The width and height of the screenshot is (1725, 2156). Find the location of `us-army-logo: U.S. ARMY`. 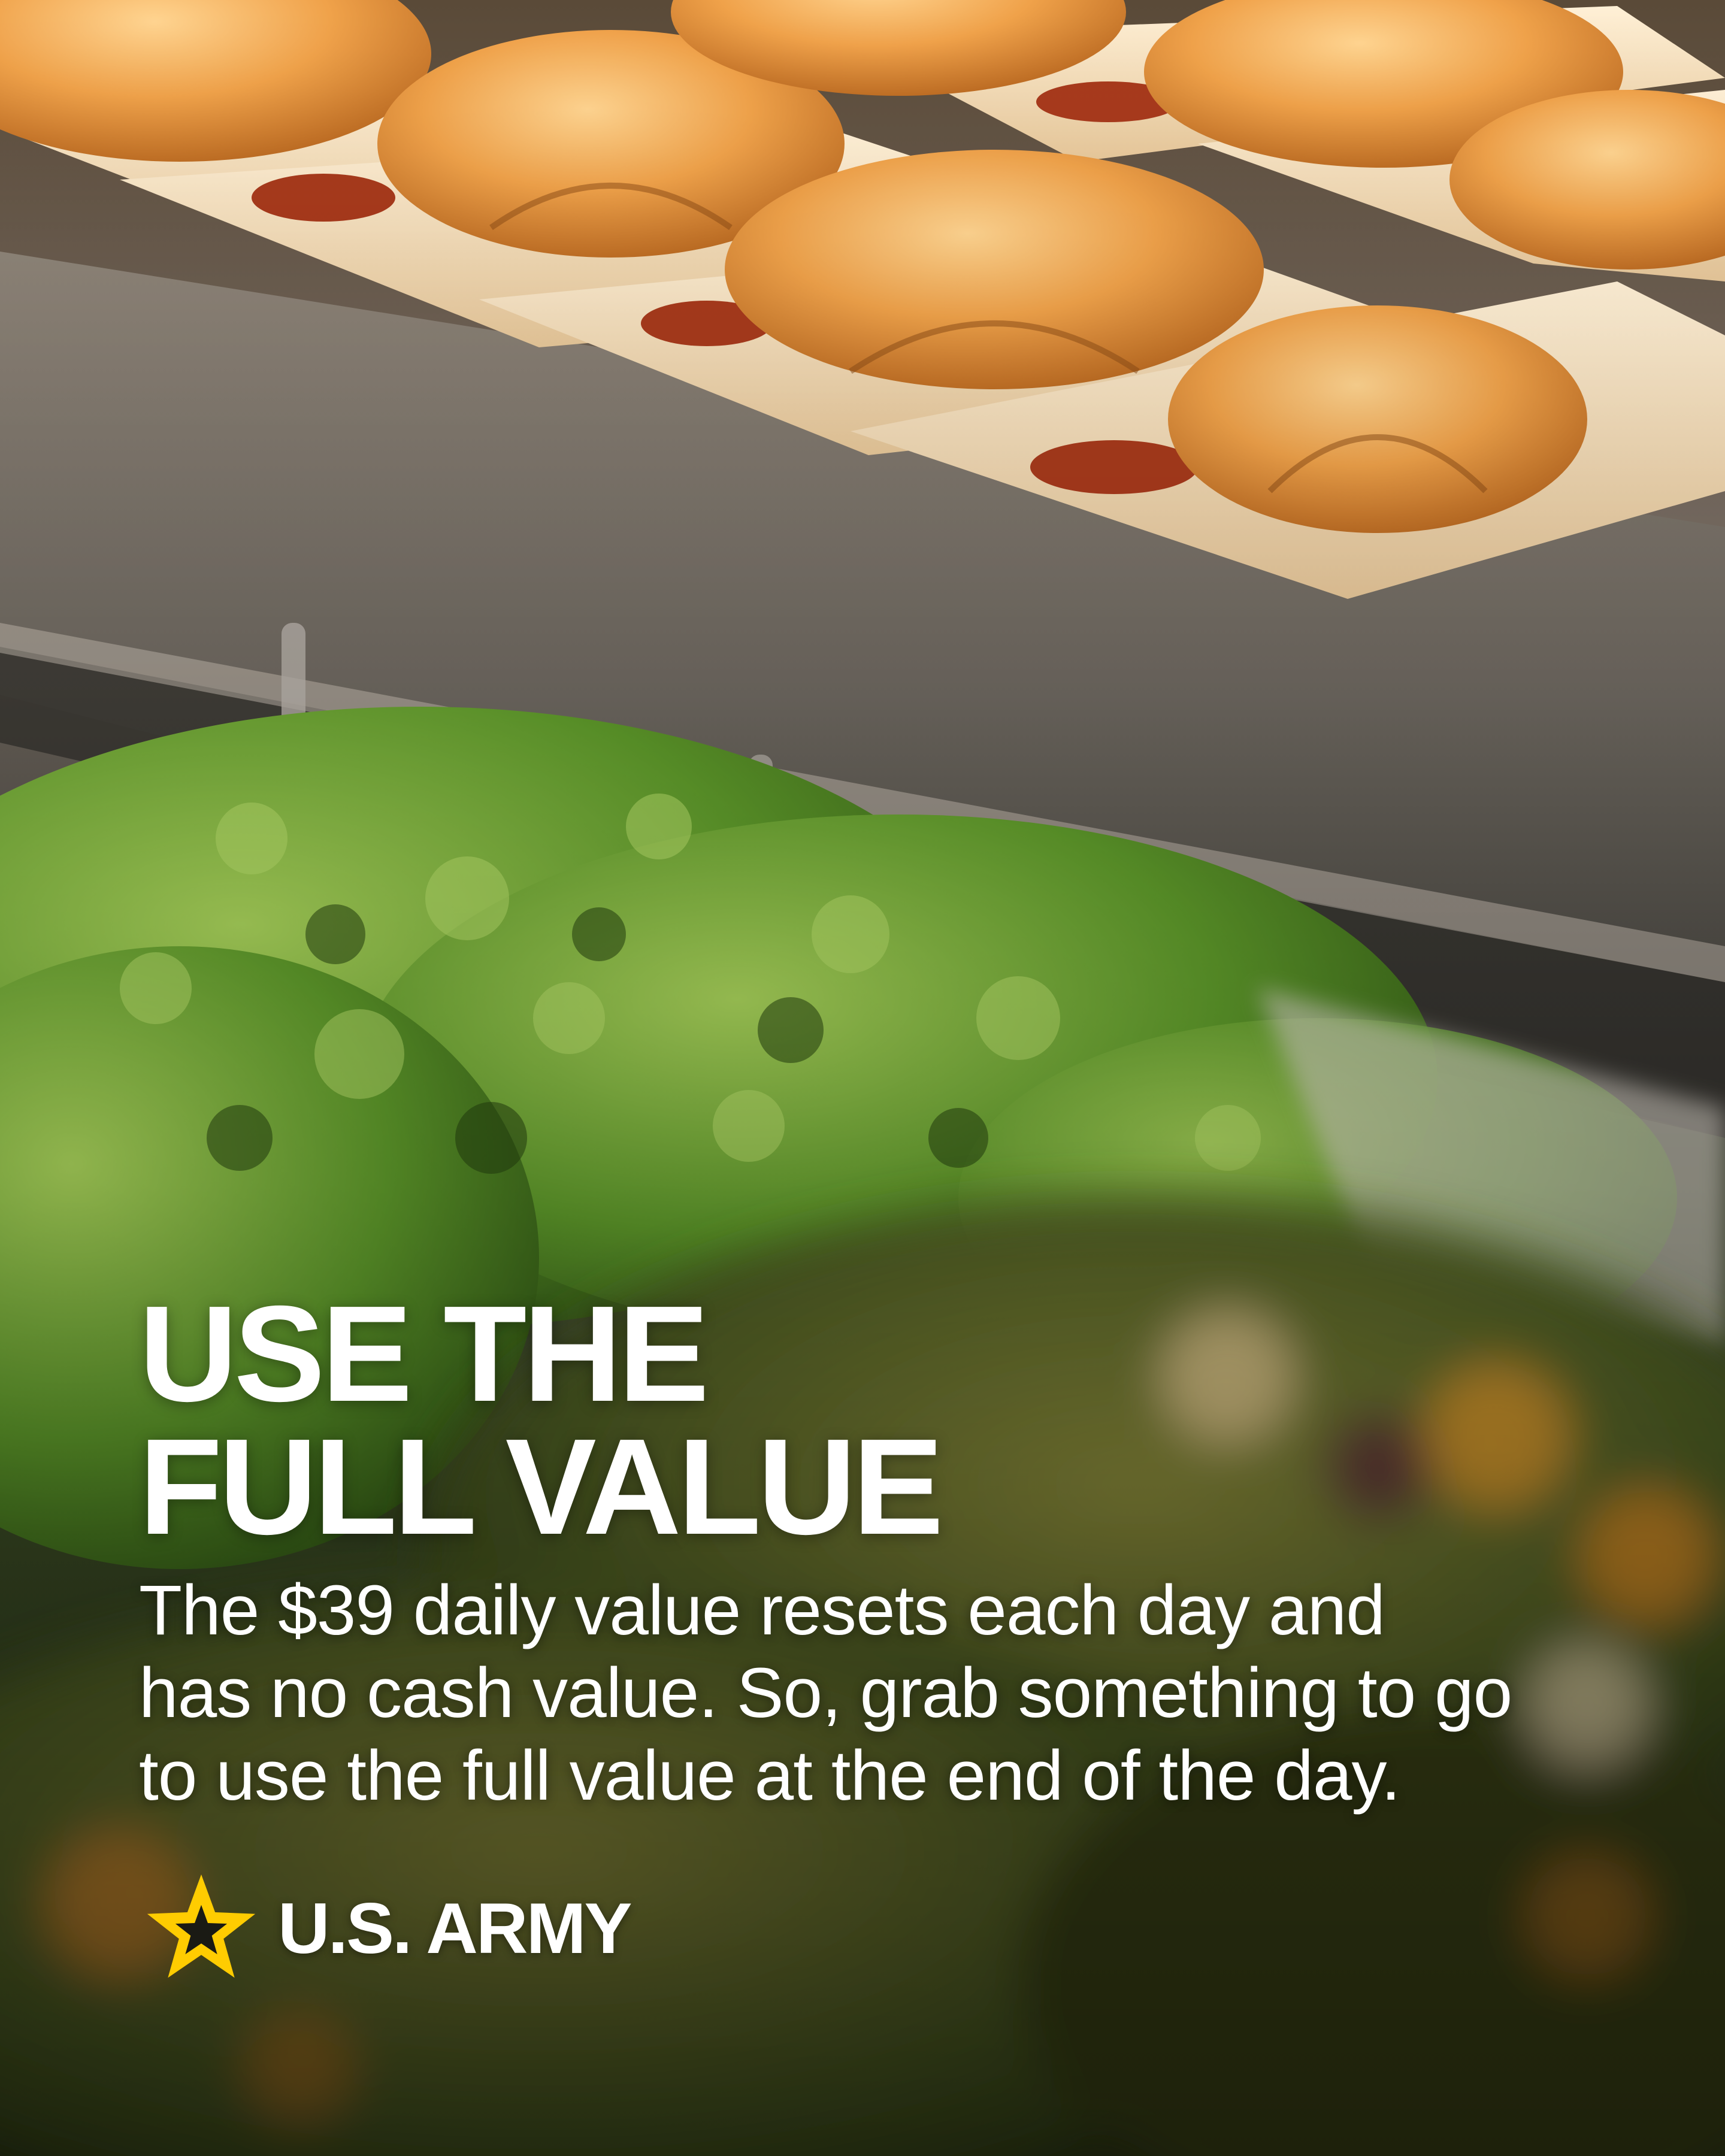

us-army-logo: U.S. ARMY is located at coordinates (387, 1928).